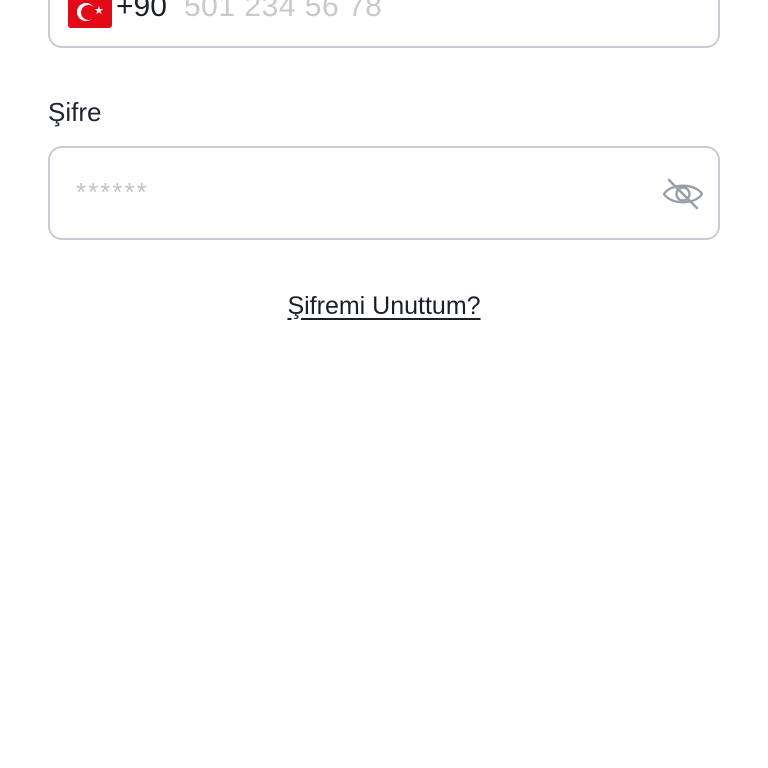  What do you see at coordinates (384, 193) in the screenshot?
I see `password-field: ******` at bounding box center [384, 193].